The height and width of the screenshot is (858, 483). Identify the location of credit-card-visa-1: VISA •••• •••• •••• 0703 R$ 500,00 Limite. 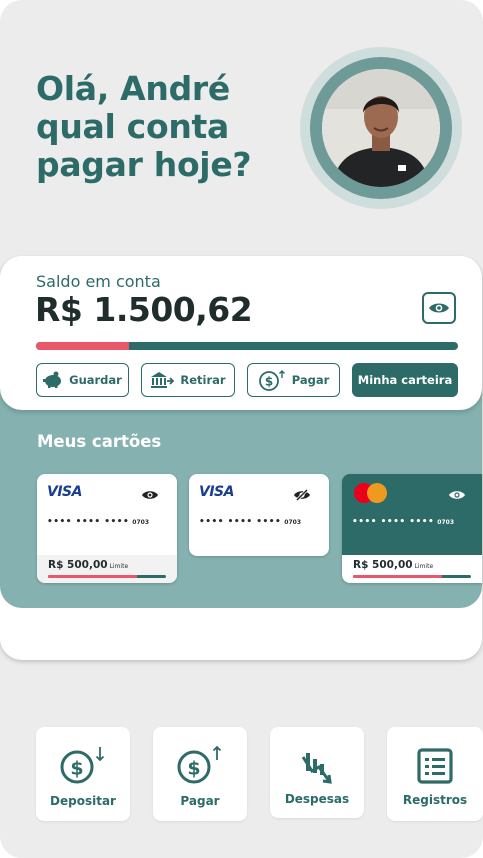
(107, 528).